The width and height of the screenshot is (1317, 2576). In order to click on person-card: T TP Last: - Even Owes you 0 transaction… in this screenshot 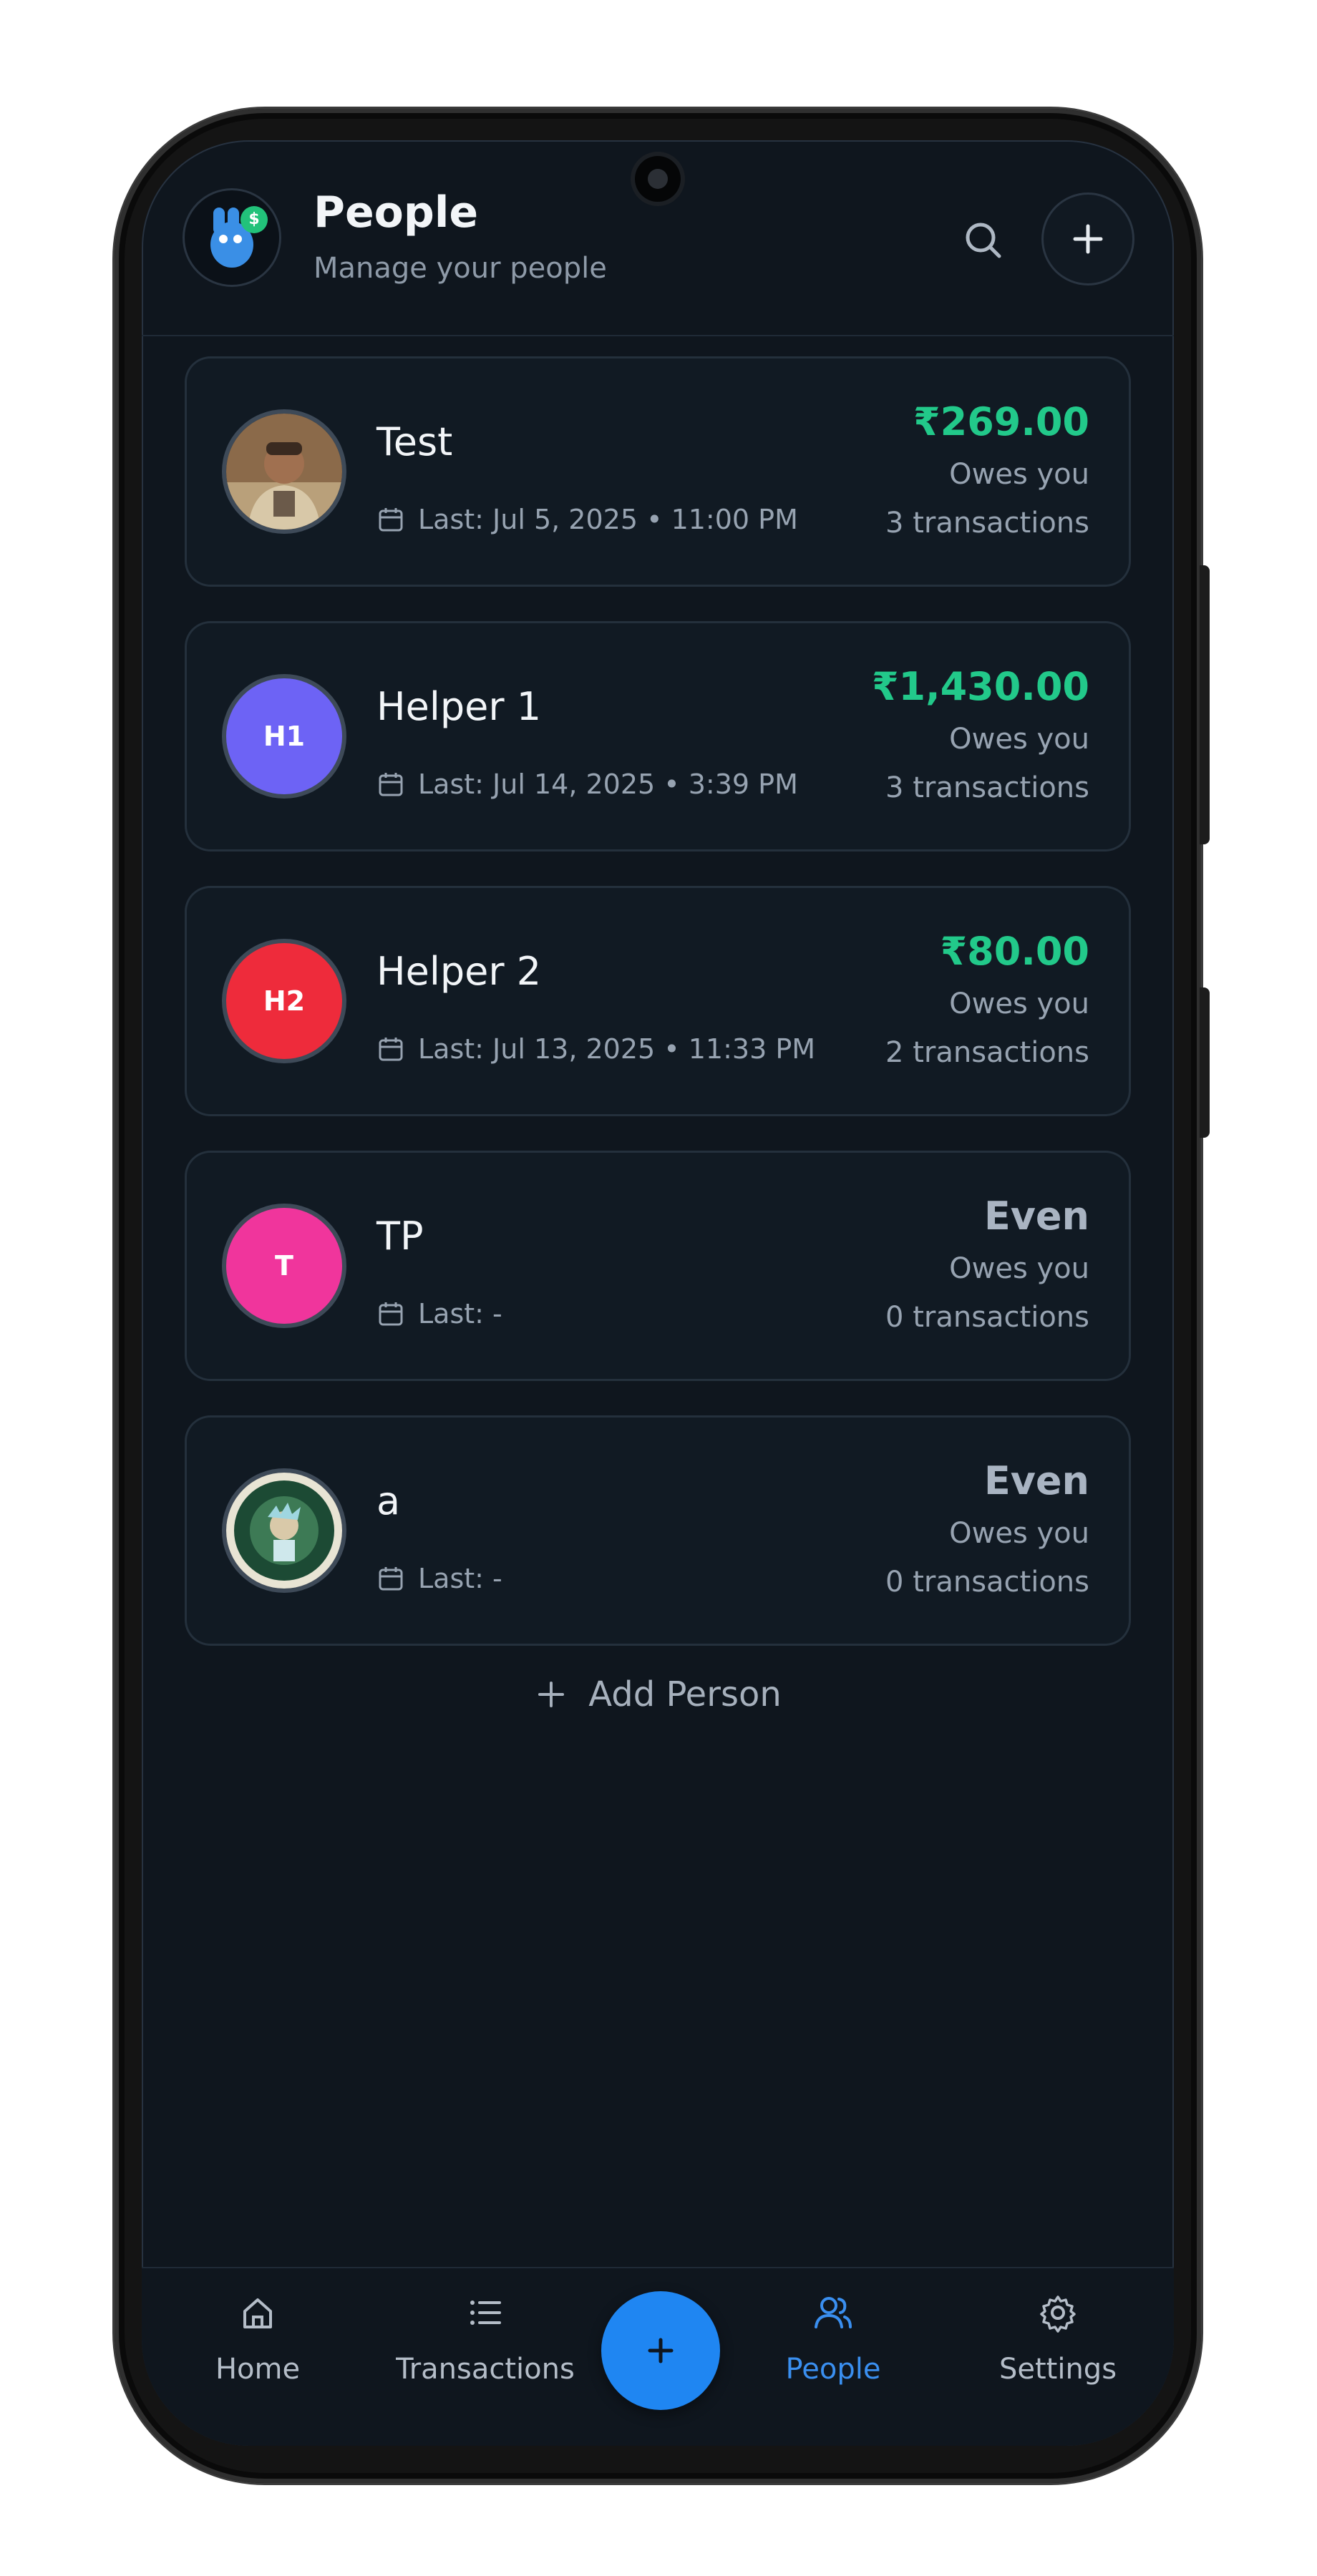, I will do `click(658, 1266)`.